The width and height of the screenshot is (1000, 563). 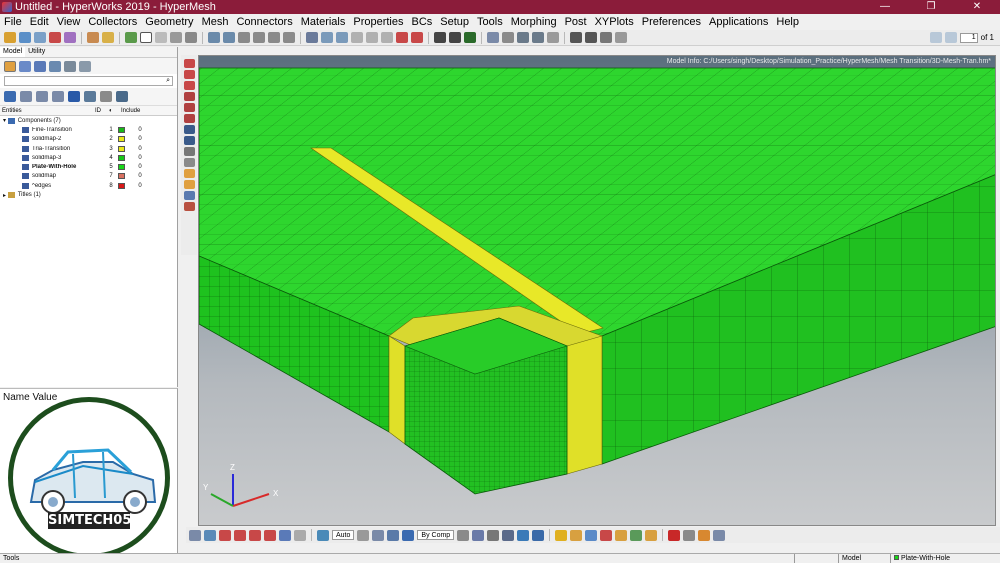 What do you see at coordinates (10, 96) in the screenshot?
I see `display-icon` at bounding box center [10, 96].